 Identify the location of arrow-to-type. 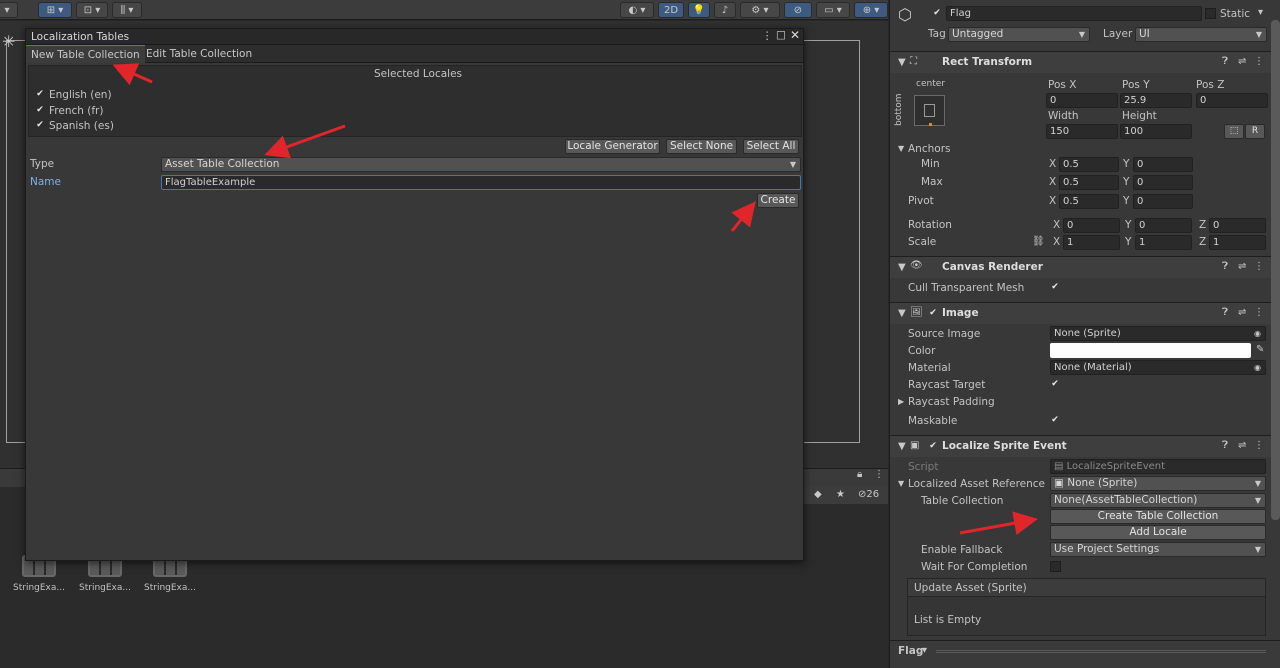
(305, 141).